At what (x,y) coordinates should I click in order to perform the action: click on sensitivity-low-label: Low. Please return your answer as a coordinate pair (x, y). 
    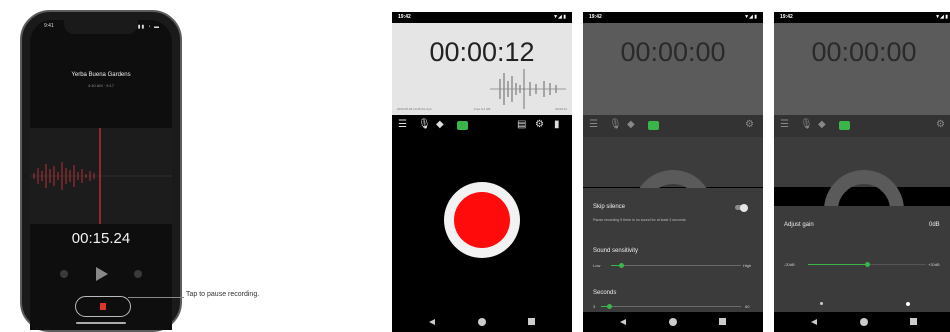
    Looking at the image, I should click on (597, 265).